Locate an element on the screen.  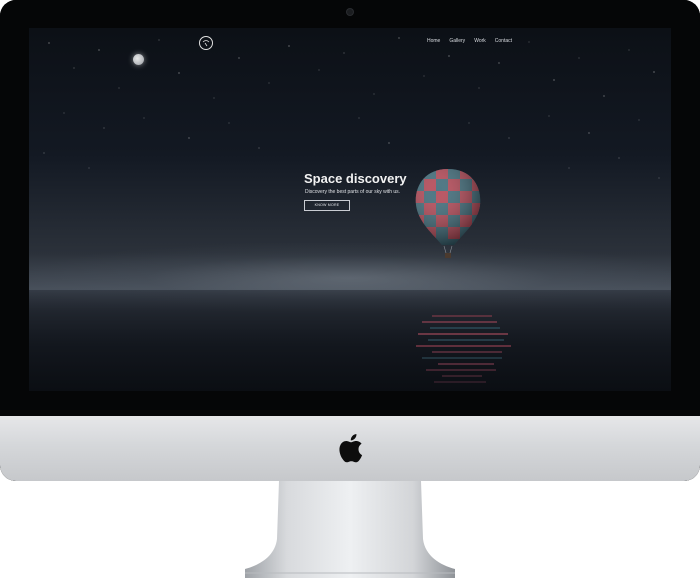
monitor-stand is located at coordinates (350, 529).